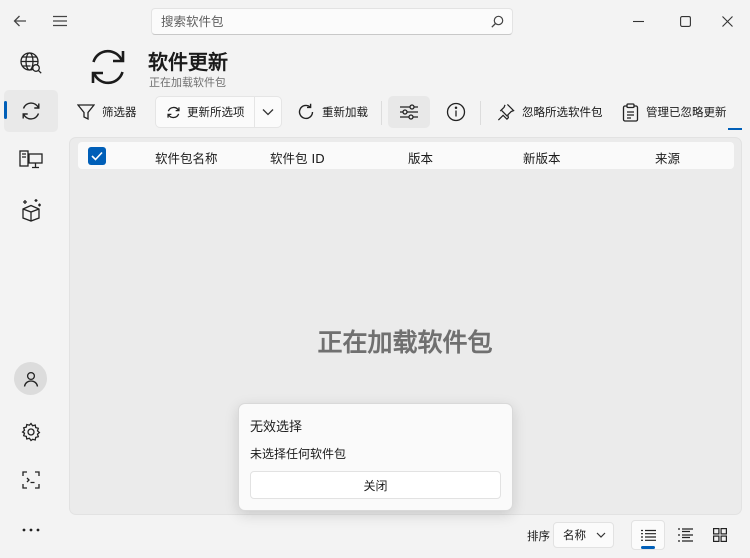 The image size is (750, 558). I want to click on update-selected-split-button: 更新所选项, so click(218, 112).